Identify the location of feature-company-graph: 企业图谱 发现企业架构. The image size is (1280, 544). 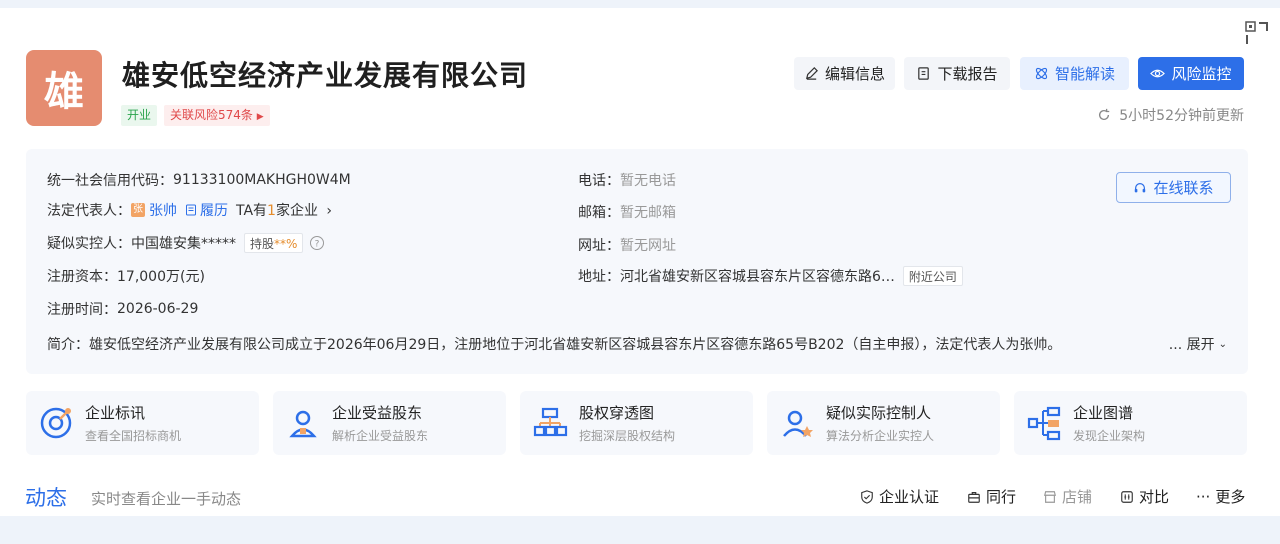
(1130, 423).